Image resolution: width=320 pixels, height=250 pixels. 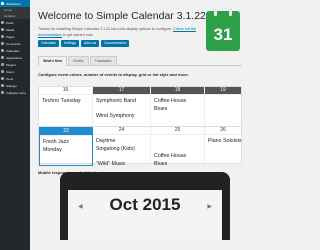 I want to click on sidebar-item-label: Plugins, so click(x=11, y=64).